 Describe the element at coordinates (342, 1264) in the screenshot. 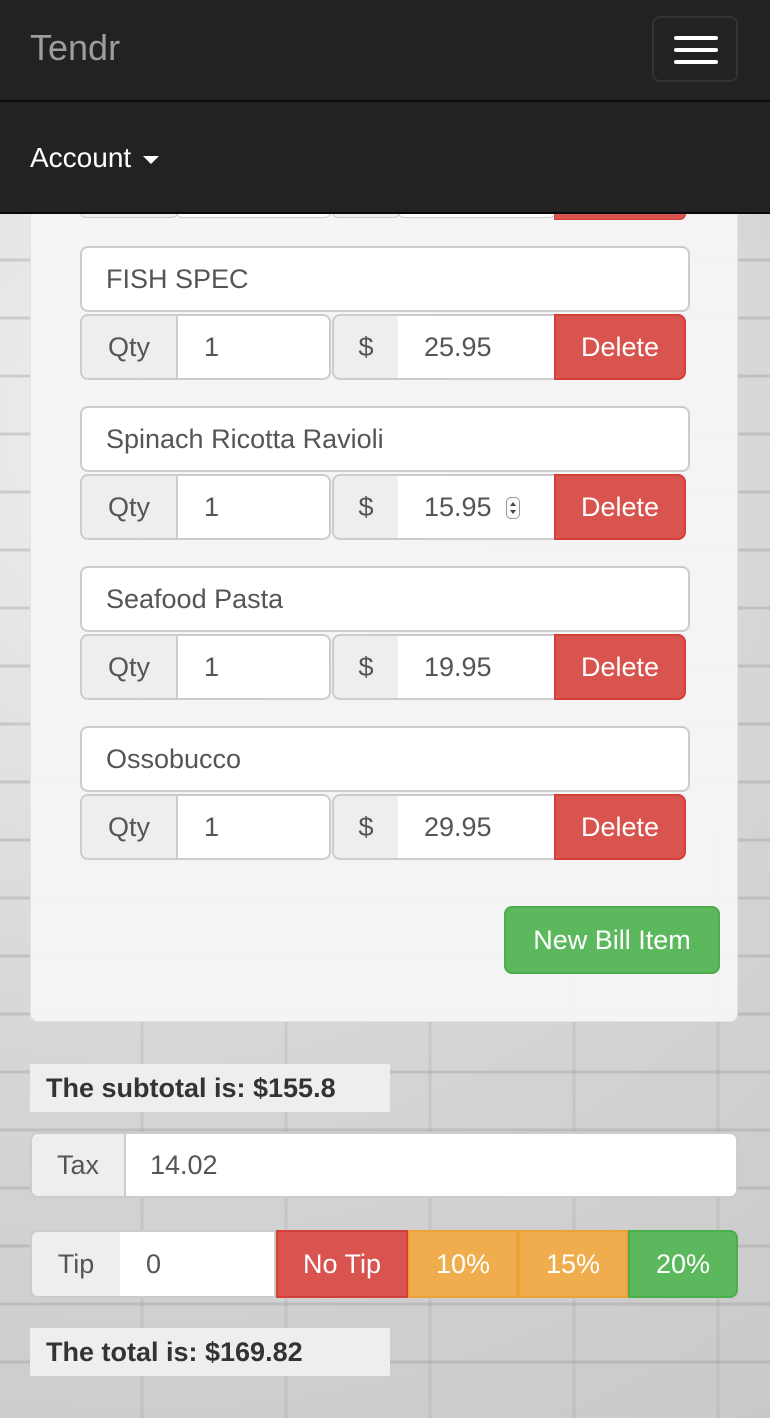

I see `no-tip-button: No Tip` at that location.